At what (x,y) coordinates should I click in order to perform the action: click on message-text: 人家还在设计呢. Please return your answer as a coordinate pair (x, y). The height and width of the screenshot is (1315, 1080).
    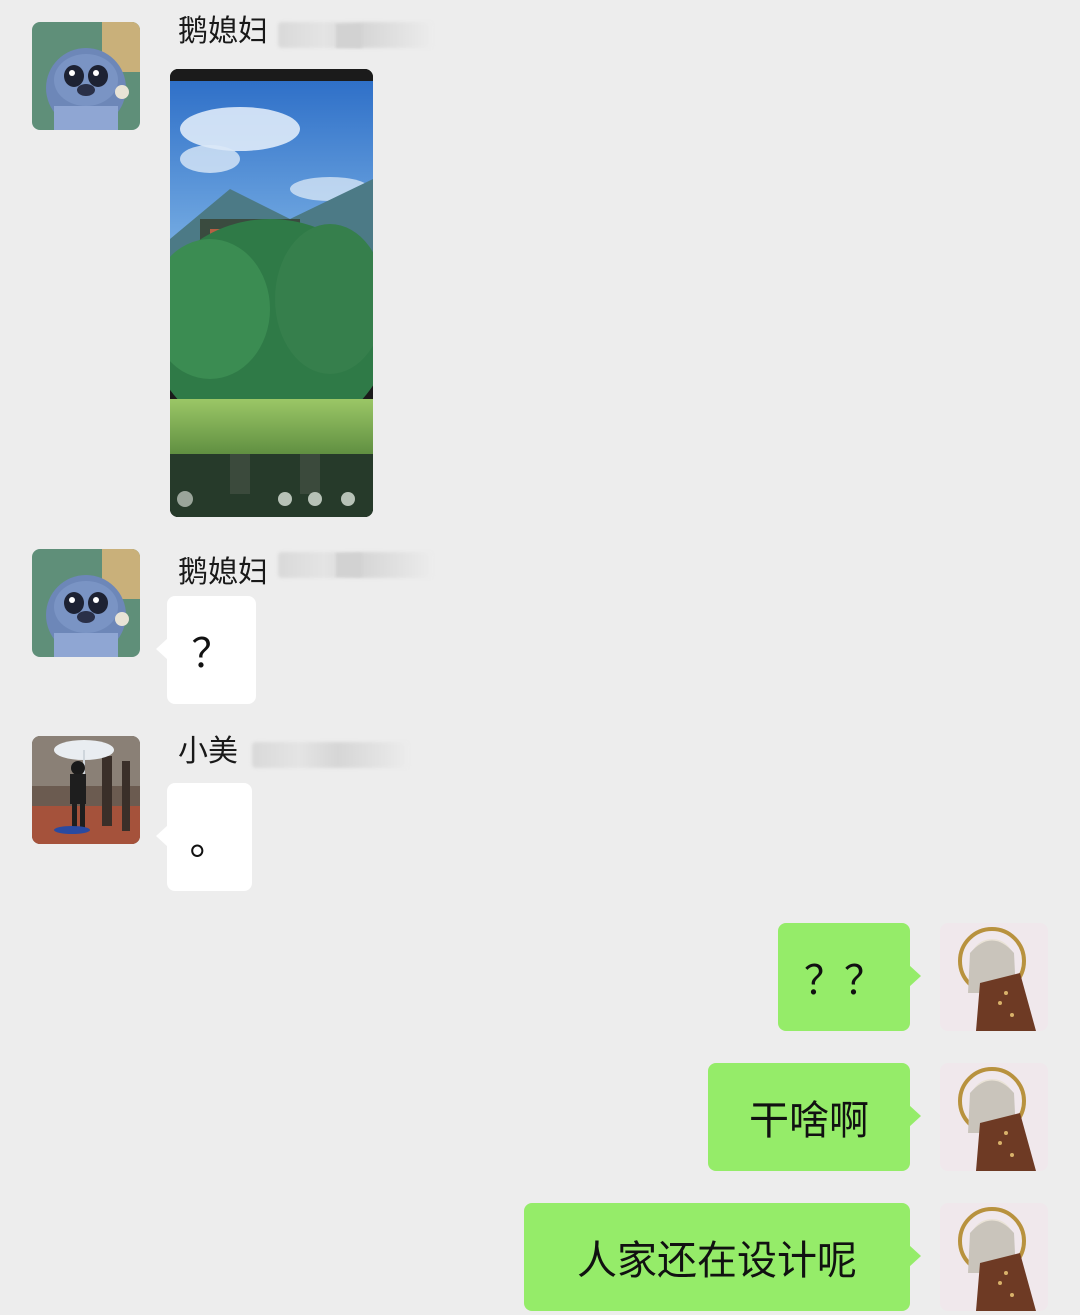
    Looking at the image, I should click on (717, 1261).